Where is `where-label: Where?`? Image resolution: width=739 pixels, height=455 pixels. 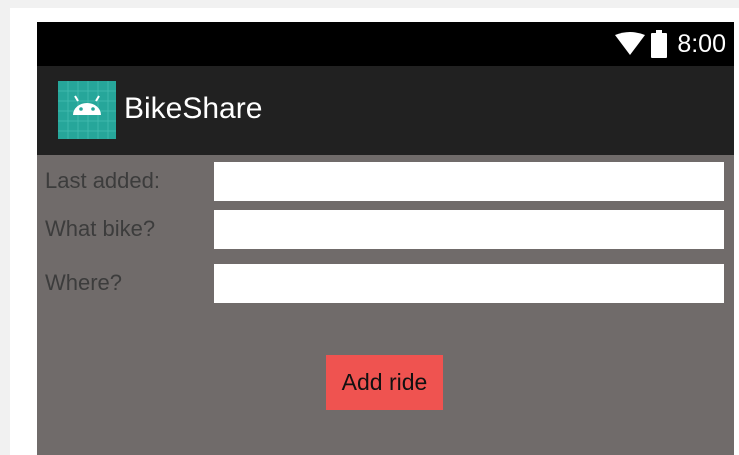 where-label: Where? is located at coordinates (84, 282).